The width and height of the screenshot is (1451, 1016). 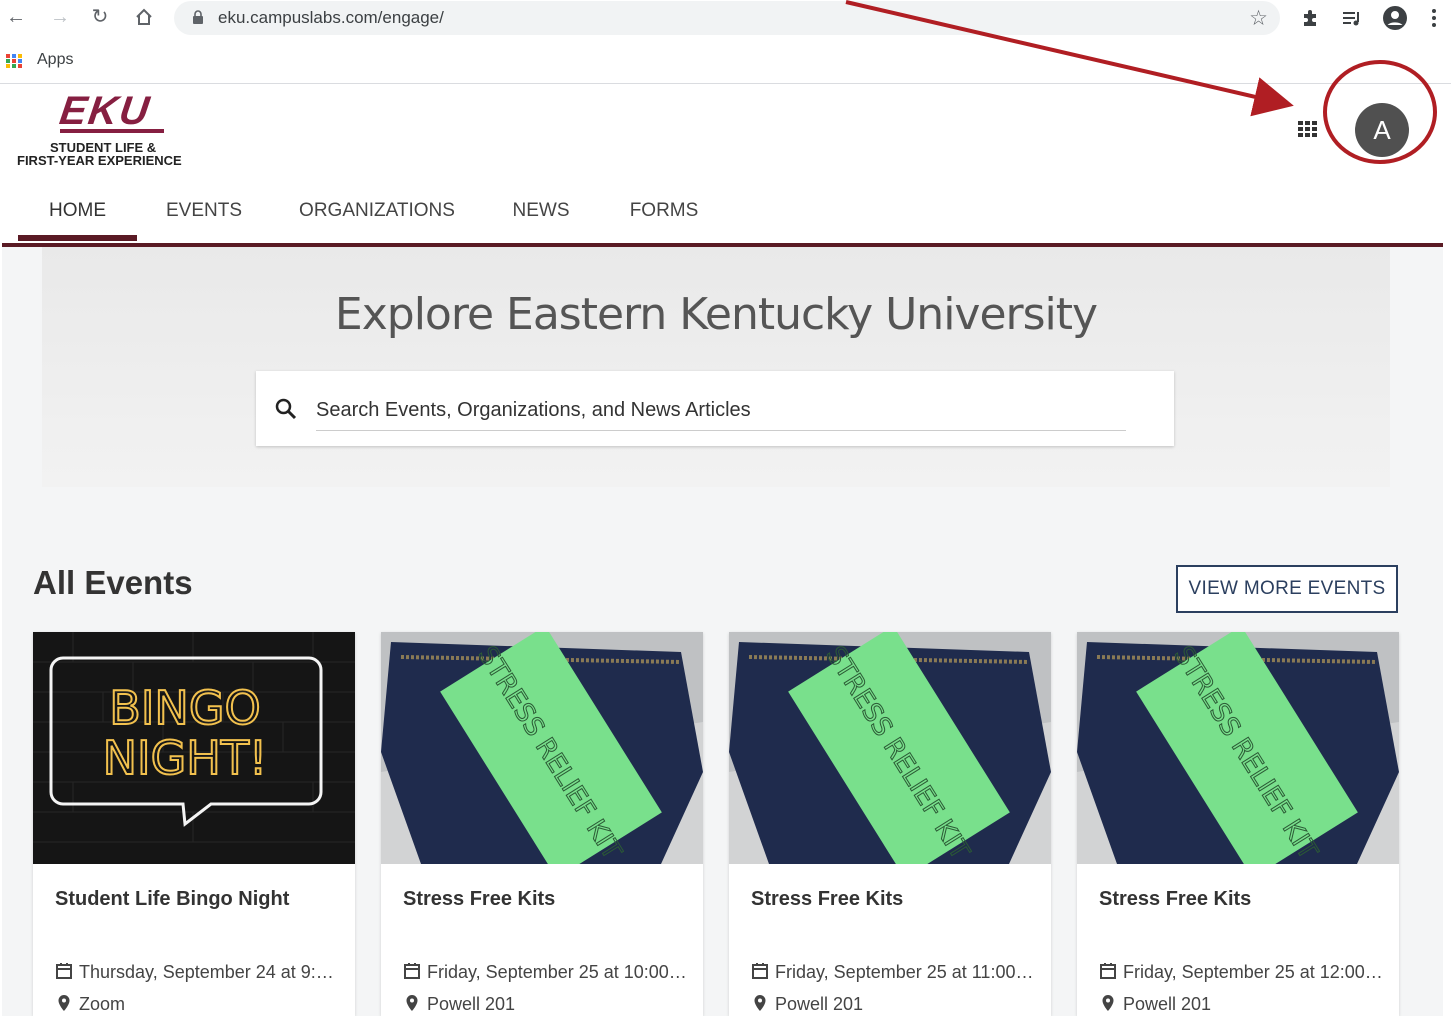 I want to click on bookmark-star-icon: ☆, so click(x=1258, y=18).